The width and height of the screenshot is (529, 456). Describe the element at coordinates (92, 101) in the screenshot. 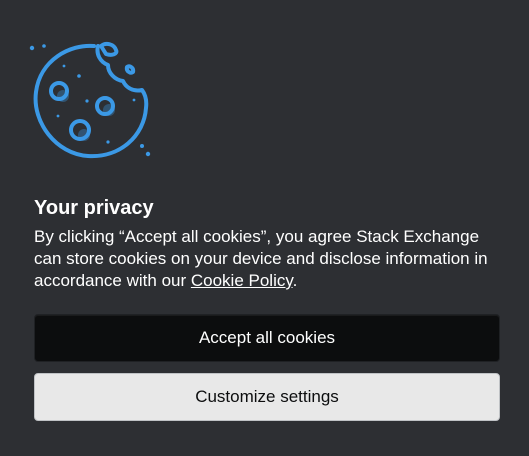

I see `cookie-icon` at that location.